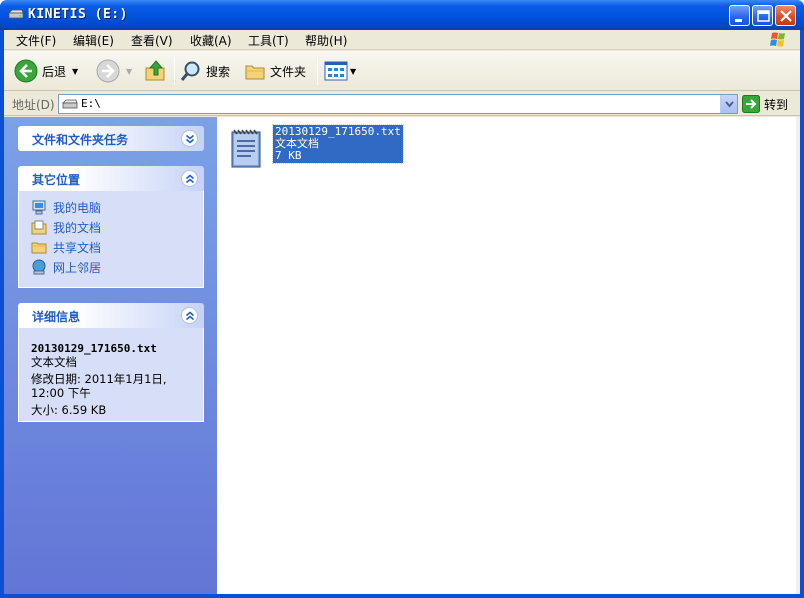 The image size is (804, 598). I want to click on close-button, so click(785, 15).